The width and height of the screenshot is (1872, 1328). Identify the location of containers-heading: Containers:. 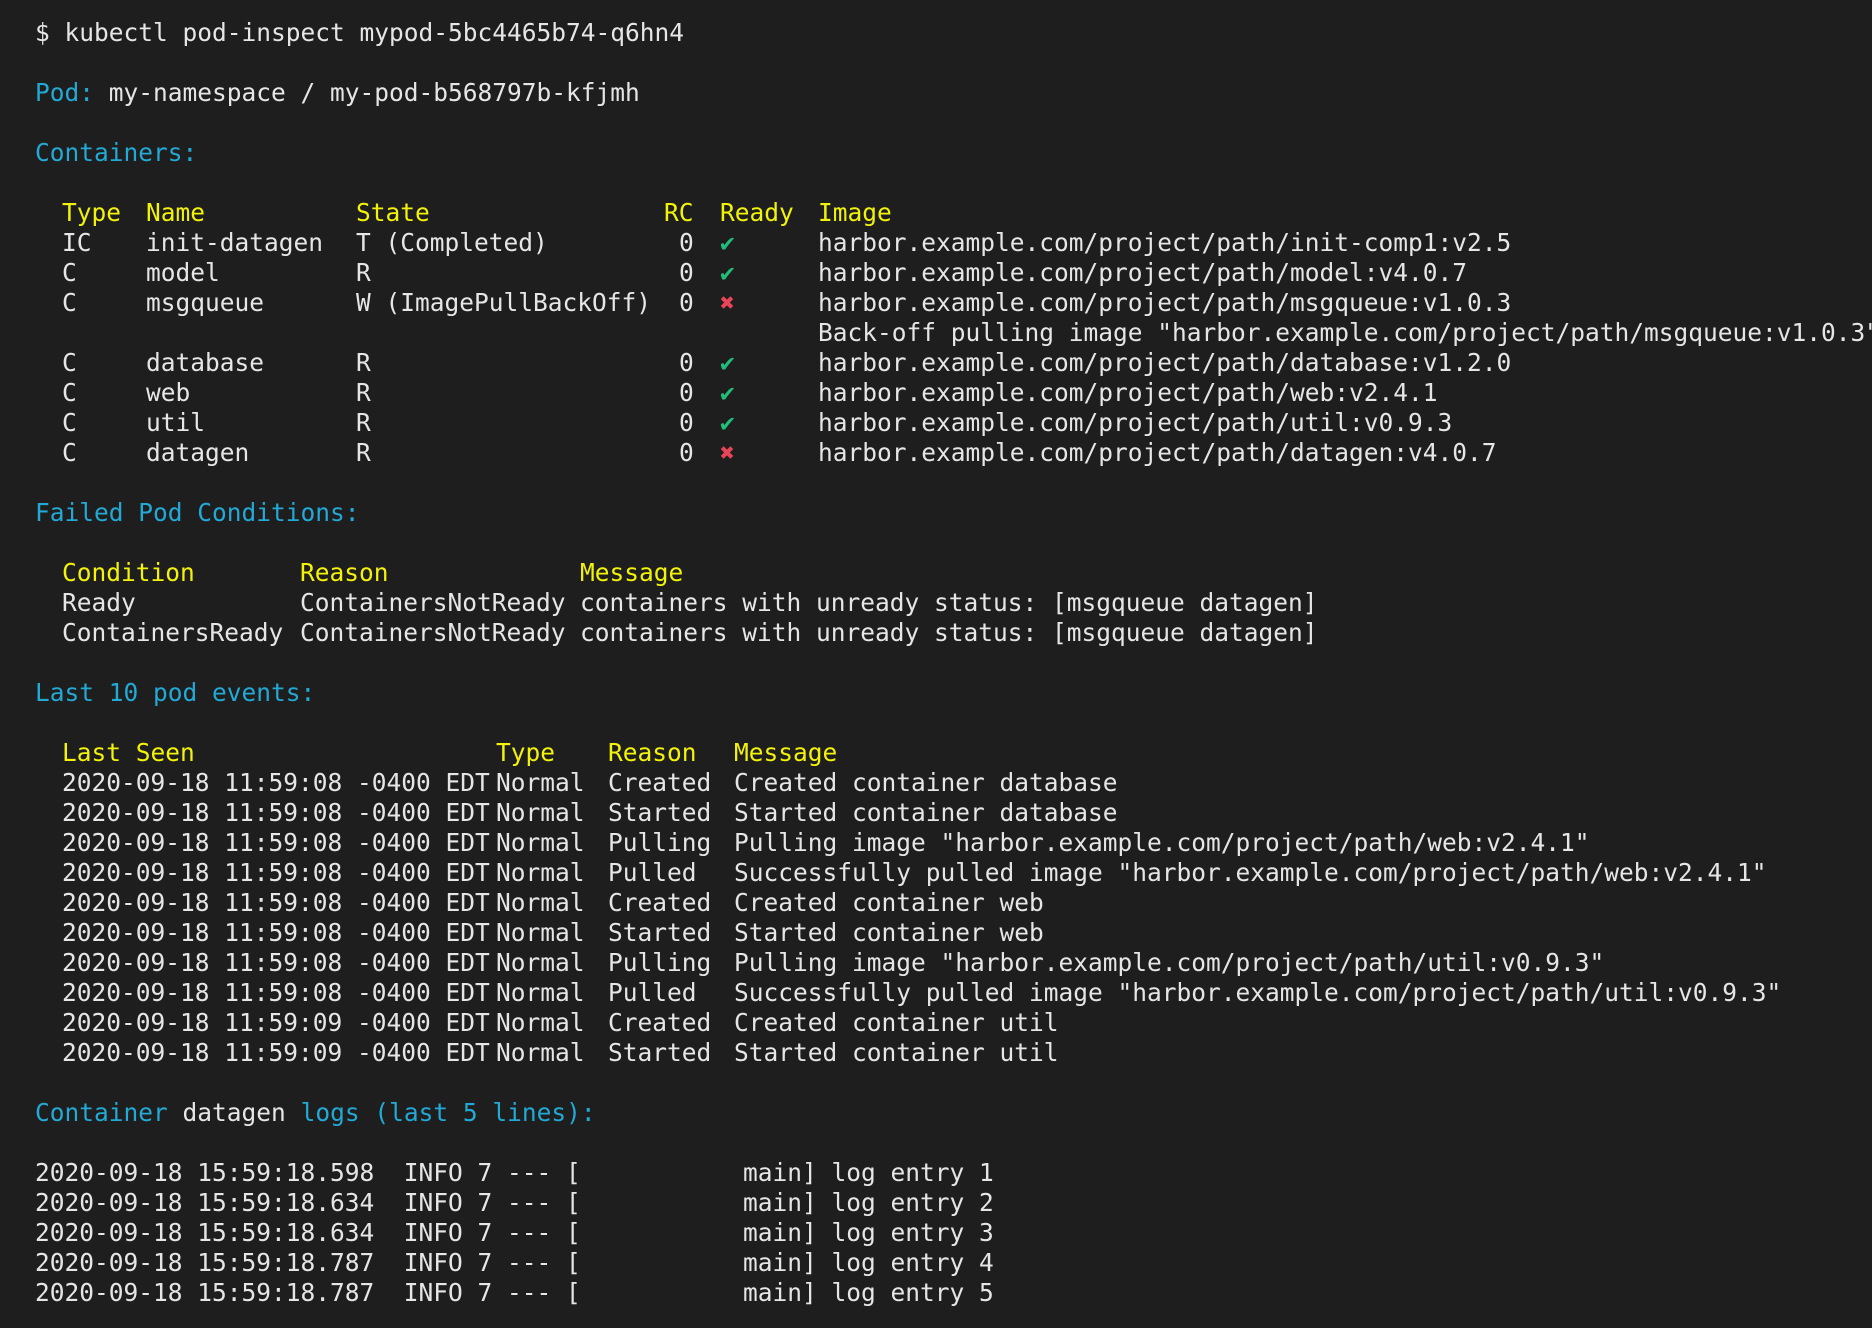
(116, 152).